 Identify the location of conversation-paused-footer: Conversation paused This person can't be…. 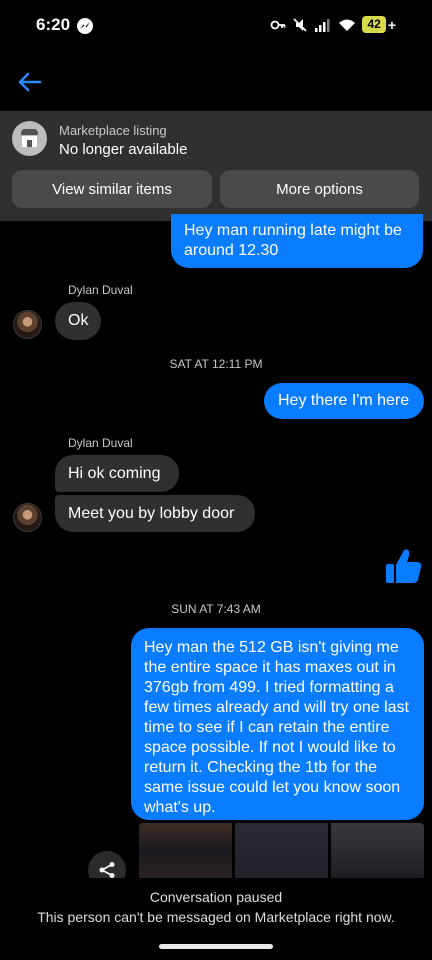
(216, 919).